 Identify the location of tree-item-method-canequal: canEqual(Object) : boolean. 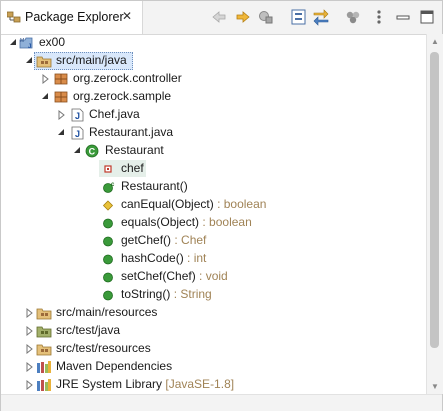
(213, 205).